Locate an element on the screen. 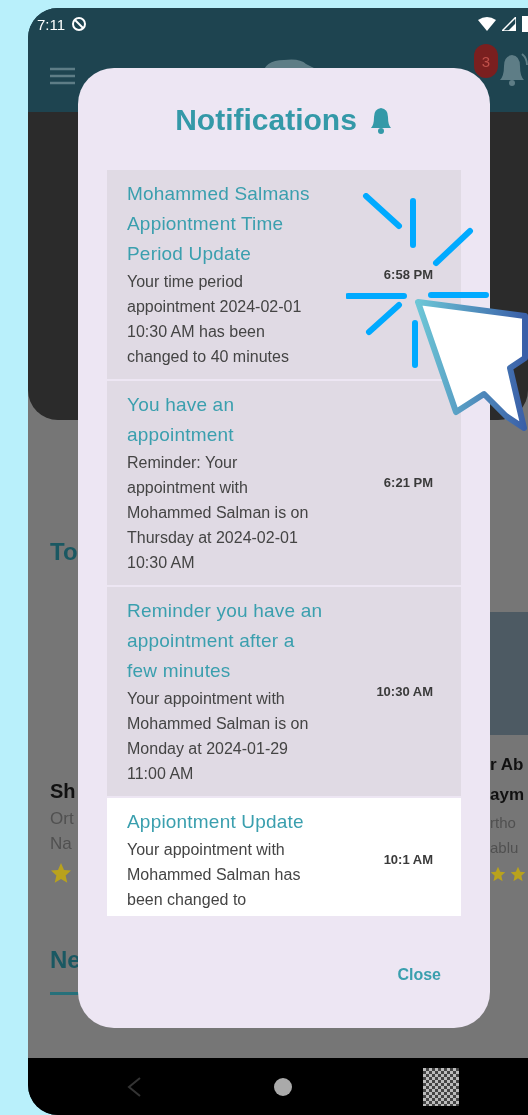  section-title: To is located at coordinates (64, 552).